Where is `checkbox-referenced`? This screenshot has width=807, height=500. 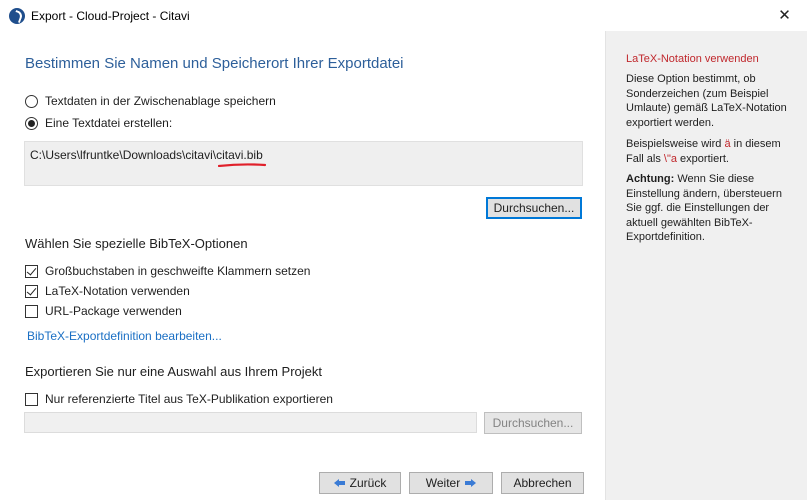 checkbox-referenced is located at coordinates (31, 399).